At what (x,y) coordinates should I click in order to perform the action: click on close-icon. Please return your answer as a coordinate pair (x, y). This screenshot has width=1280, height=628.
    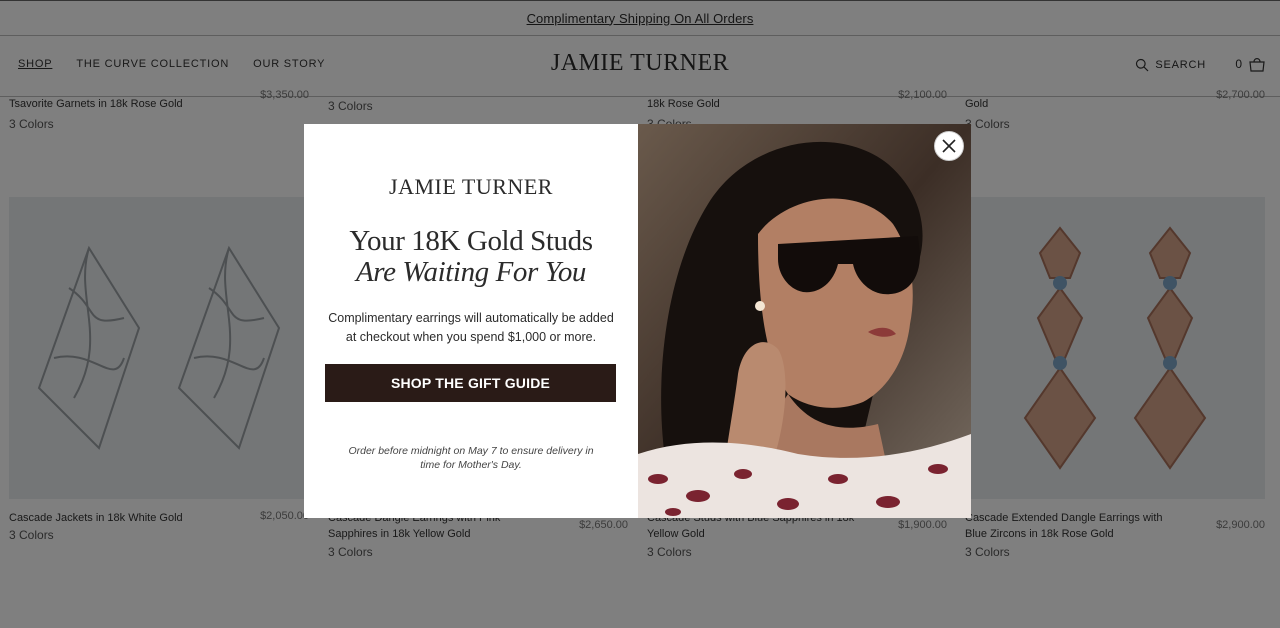
    Looking at the image, I should click on (949, 146).